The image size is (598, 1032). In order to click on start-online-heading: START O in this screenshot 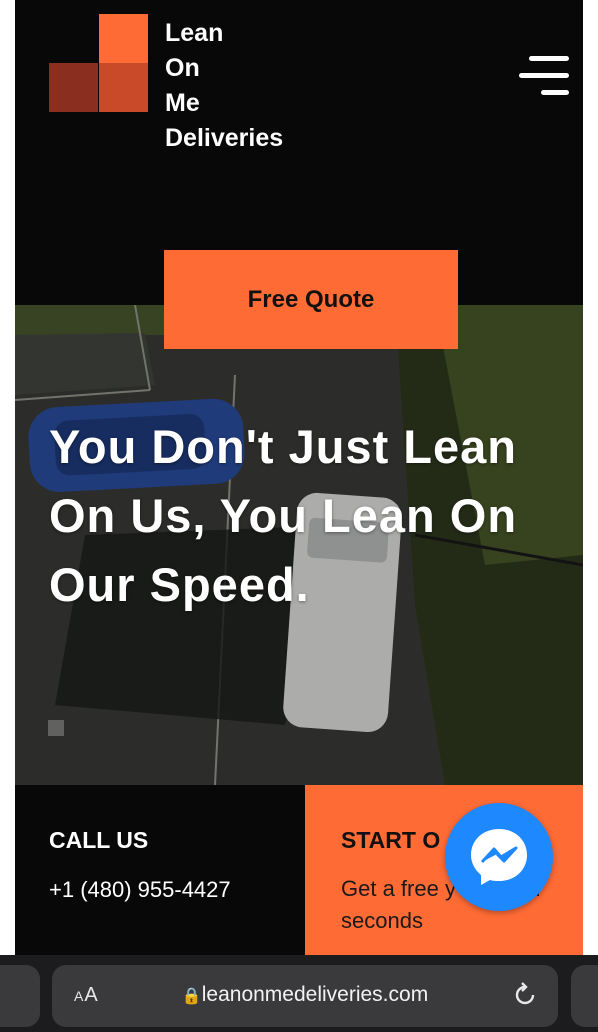, I will do `click(391, 840)`.